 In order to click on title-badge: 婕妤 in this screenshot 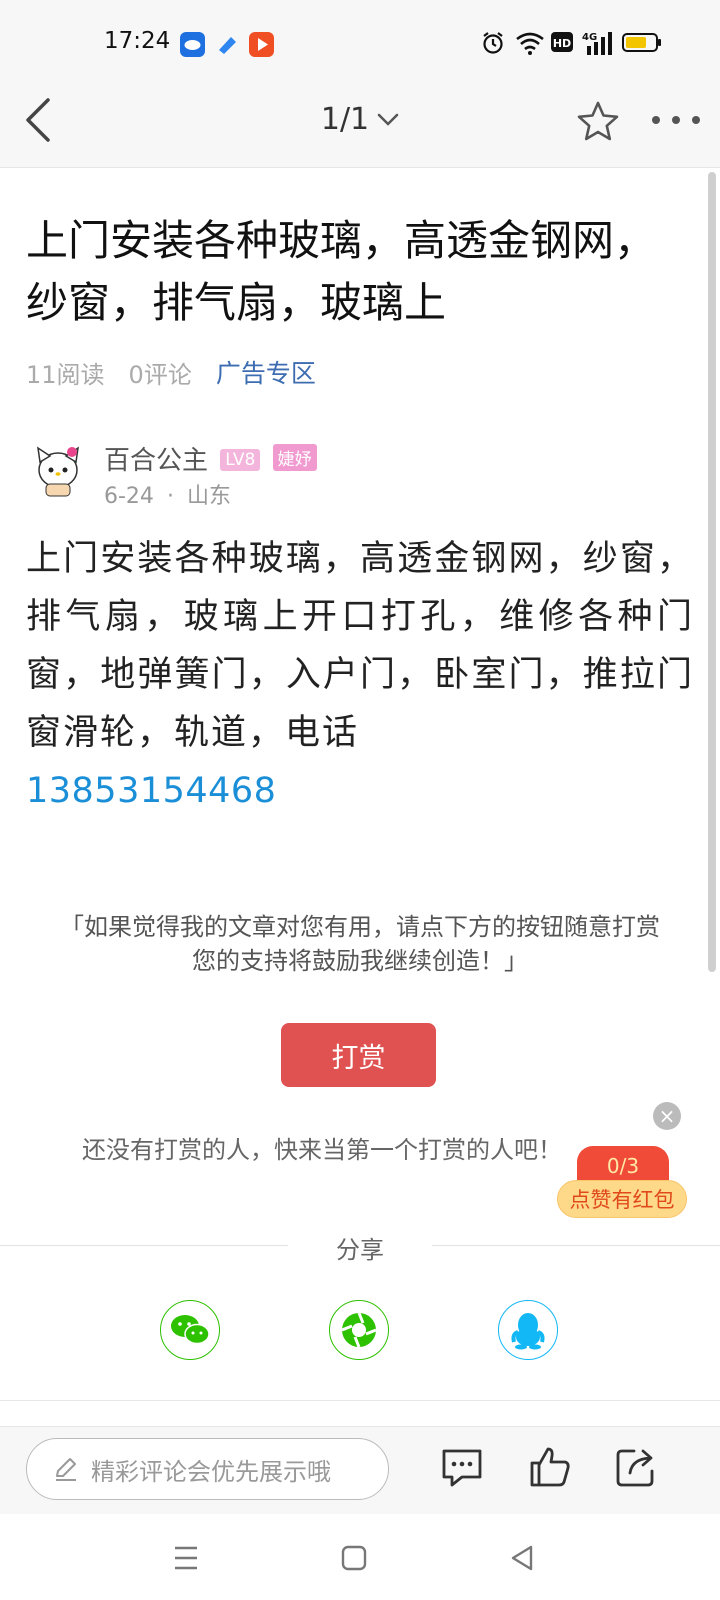, I will do `click(294, 457)`.